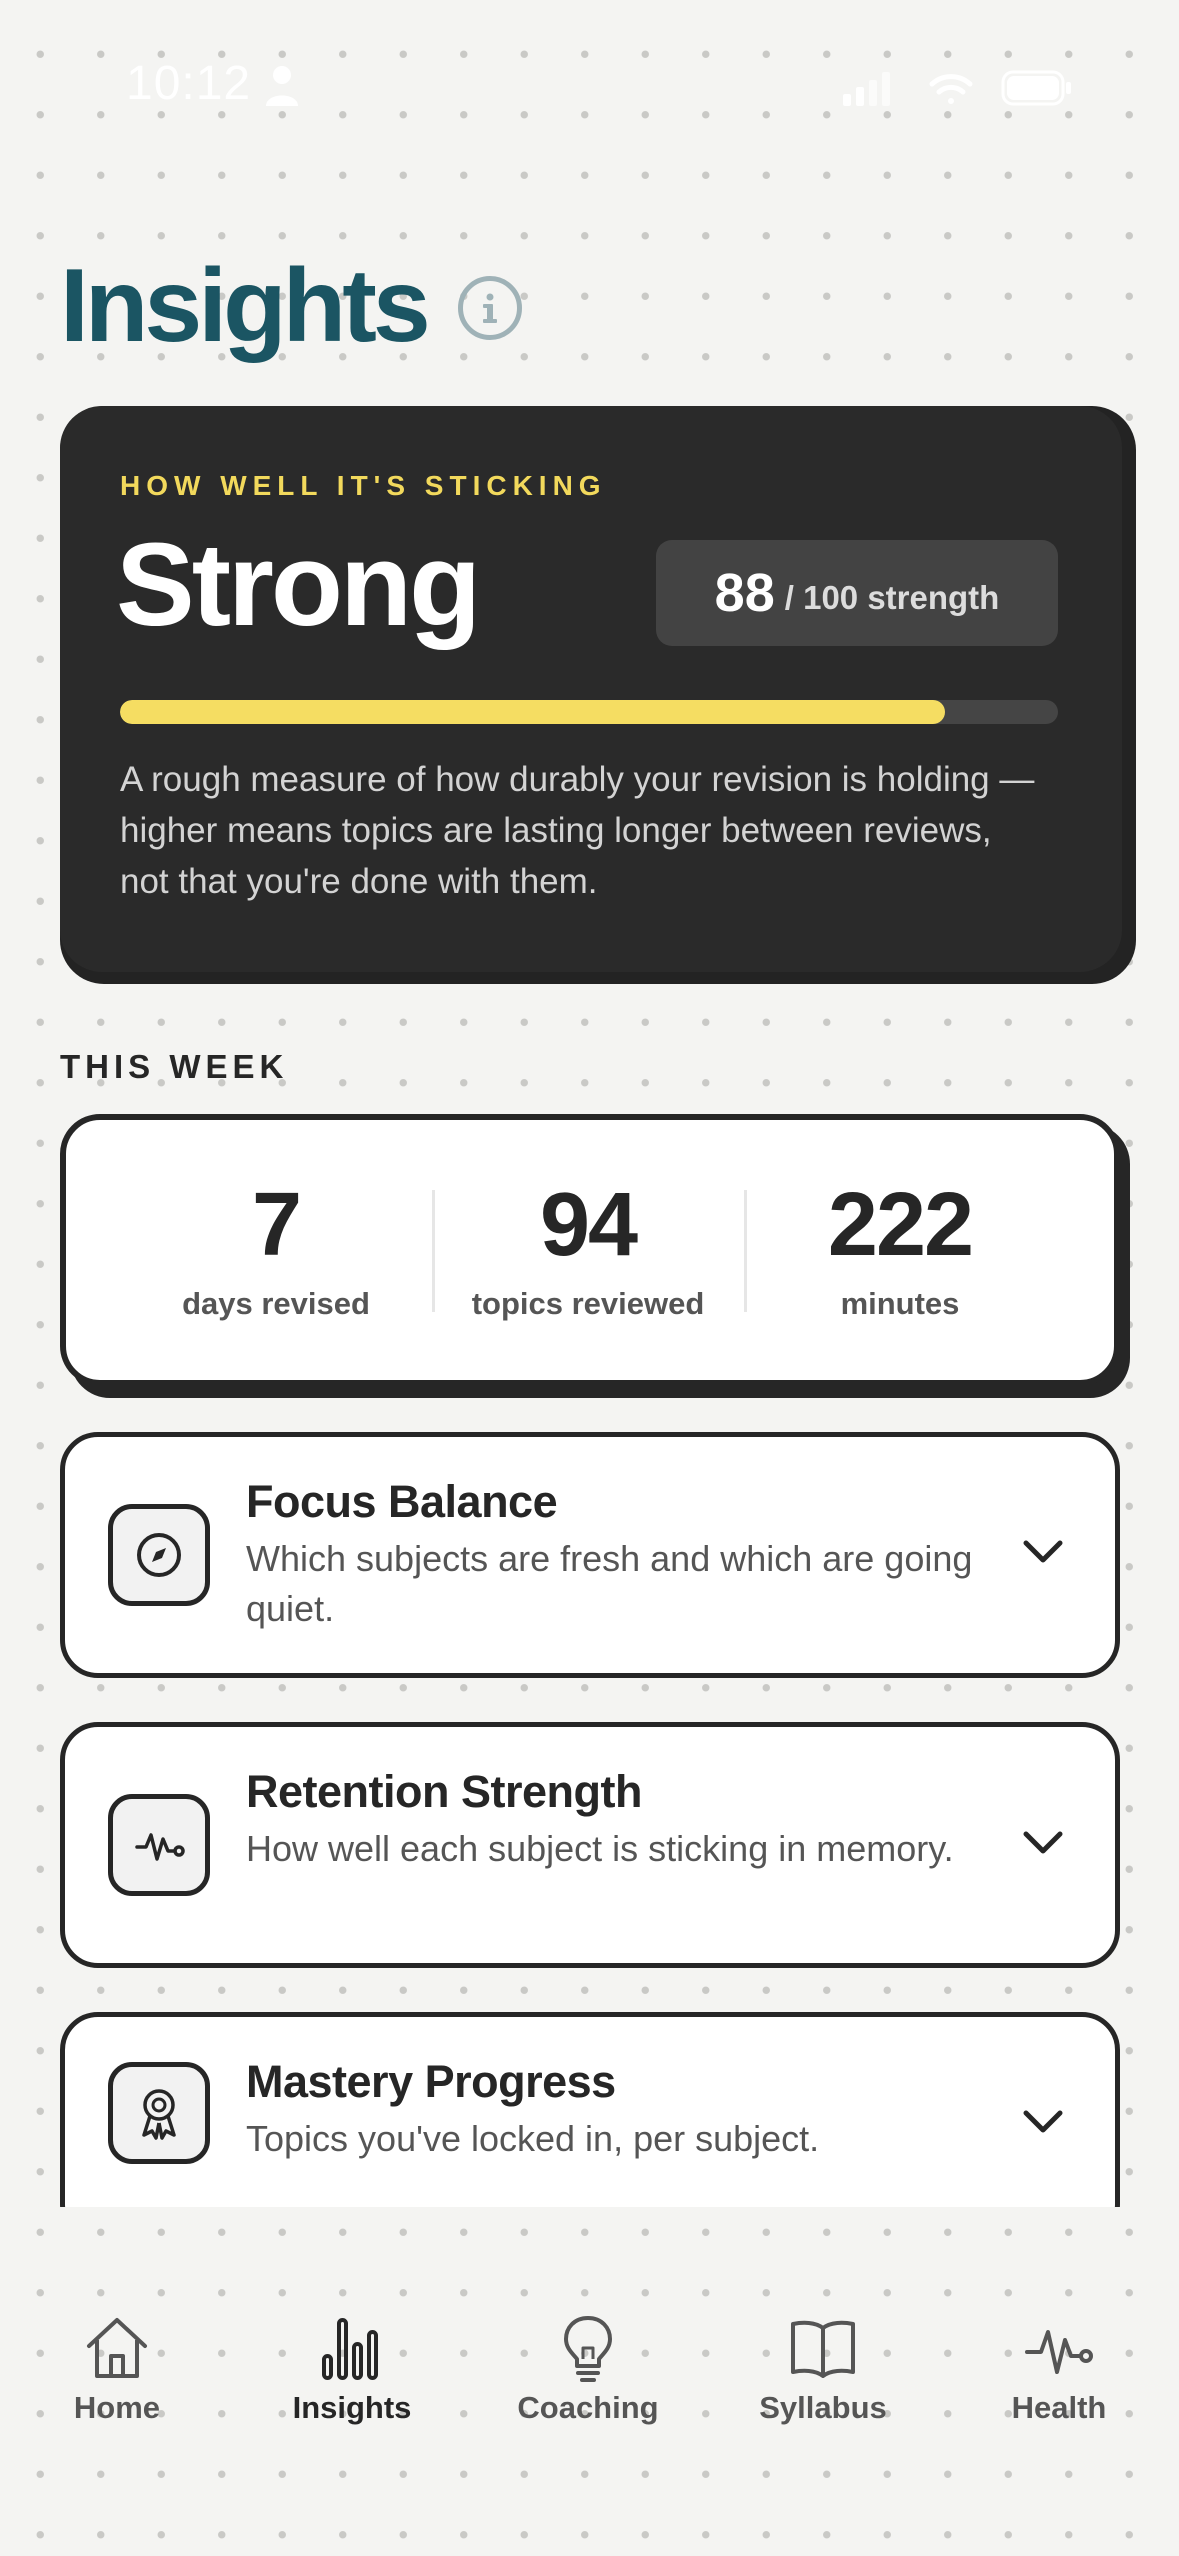 This screenshot has width=1179, height=2556. What do you see at coordinates (866, 89) in the screenshot?
I see `signal-icon` at bounding box center [866, 89].